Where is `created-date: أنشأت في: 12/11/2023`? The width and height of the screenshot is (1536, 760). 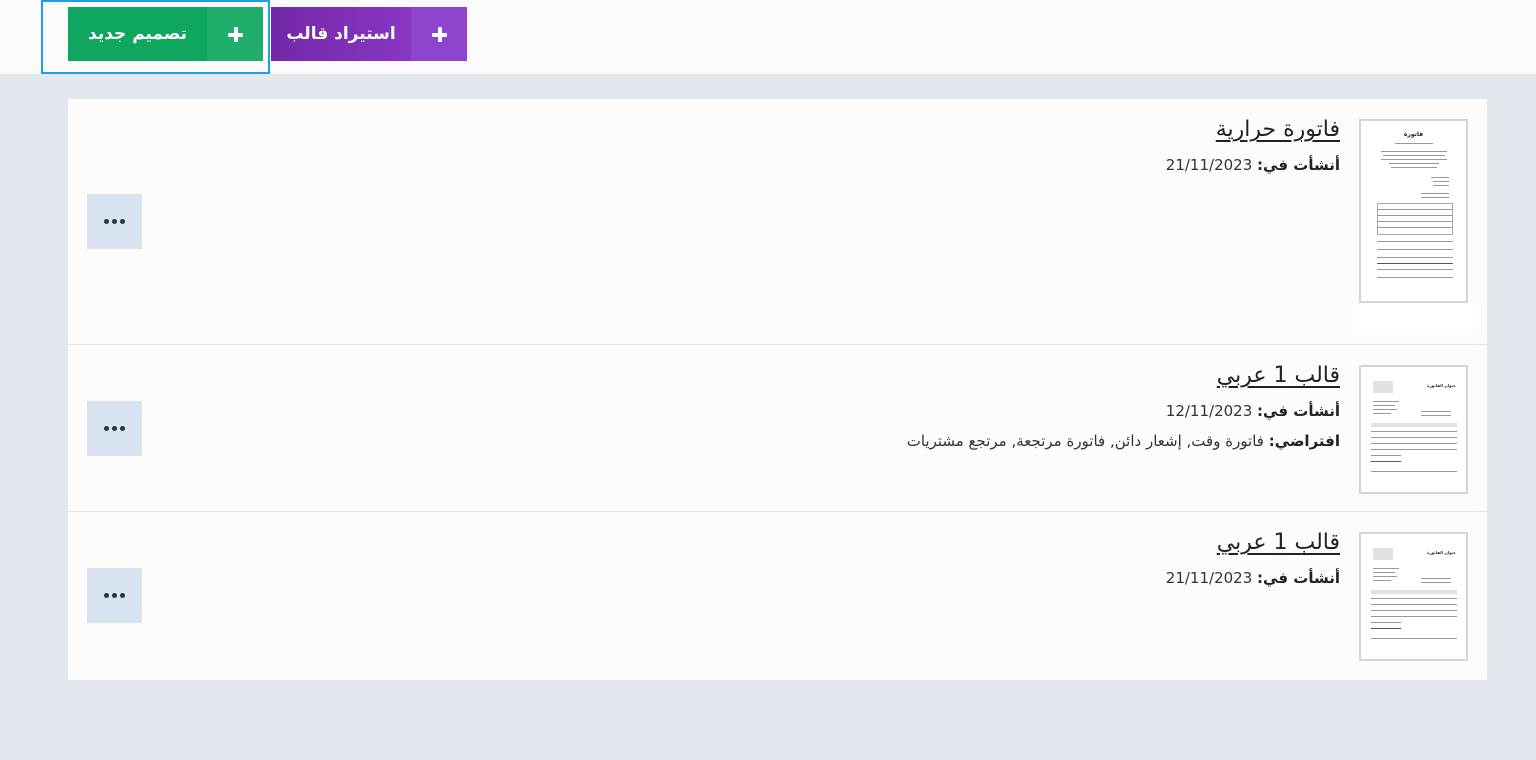
created-date: أنشأت في: 12/11/2023 is located at coordinates (1123, 411).